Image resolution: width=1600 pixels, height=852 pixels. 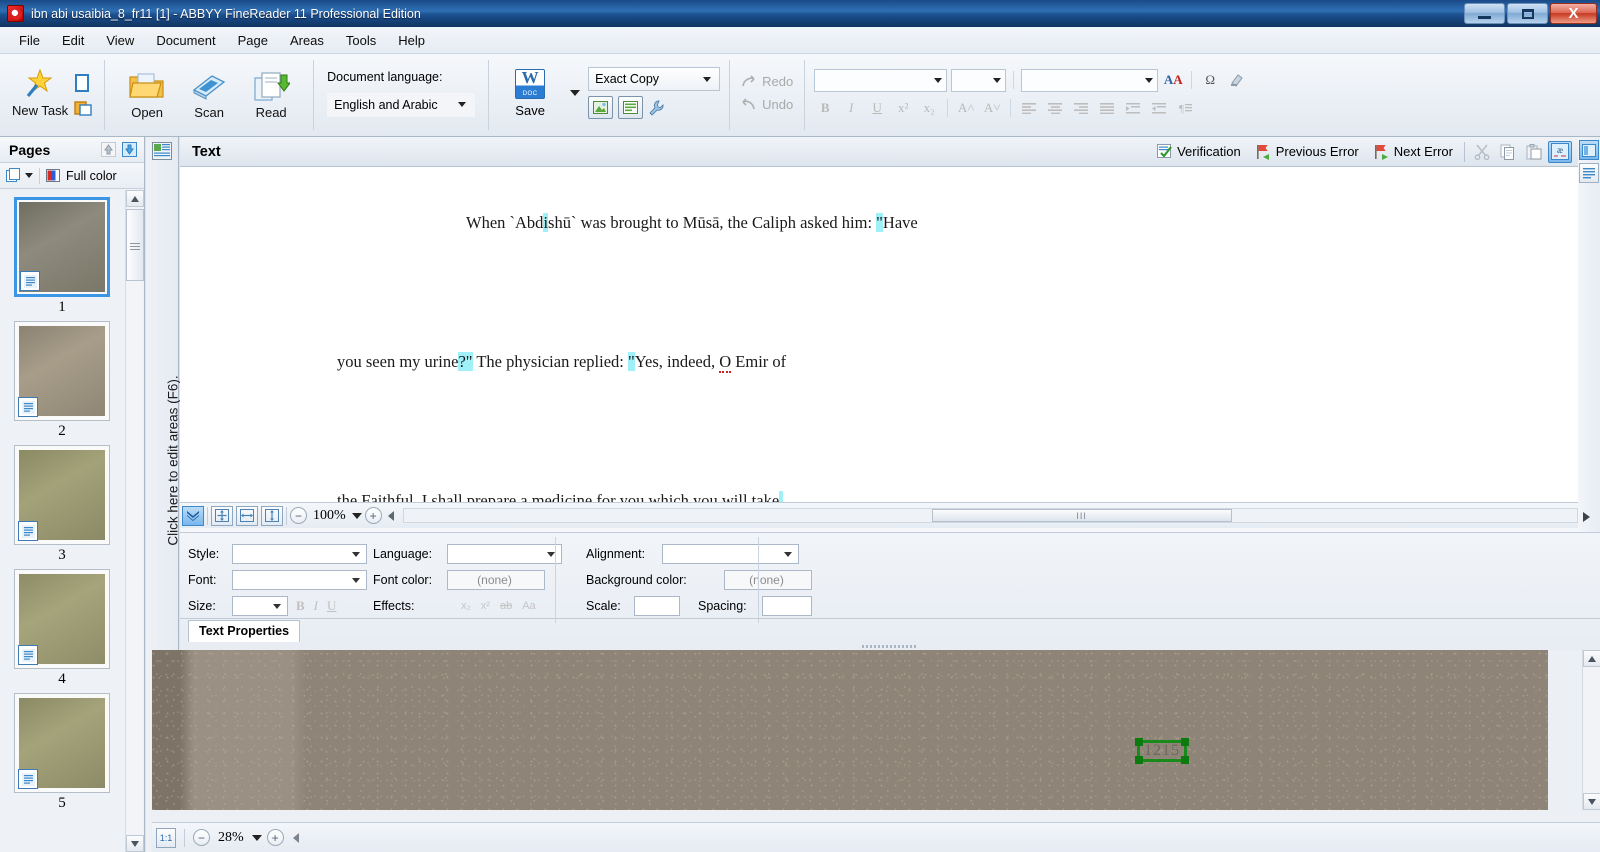 What do you see at coordinates (62, 504) in the screenshot?
I see `page-thumbnail-3: 3` at bounding box center [62, 504].